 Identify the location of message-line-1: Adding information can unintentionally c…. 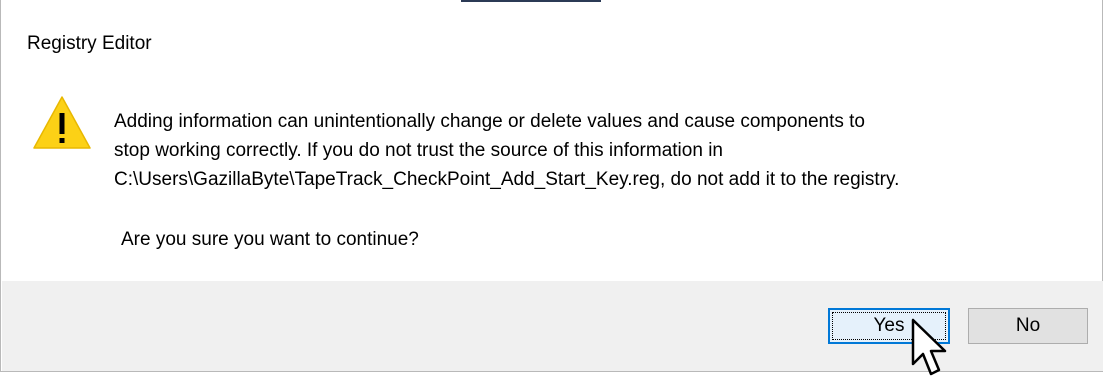
(490, 121).